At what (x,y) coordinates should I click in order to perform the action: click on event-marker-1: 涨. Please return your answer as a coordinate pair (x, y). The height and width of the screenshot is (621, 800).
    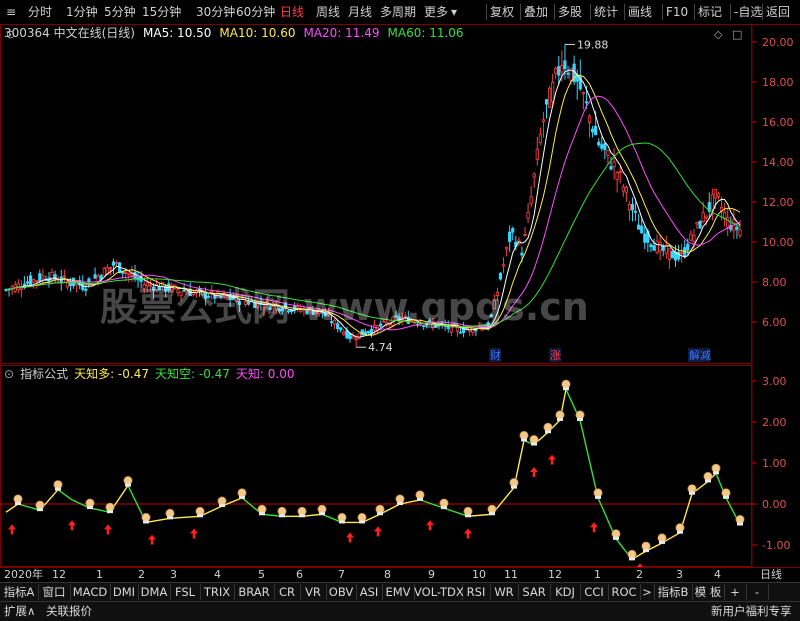
    Looking at the image, I should click on (555, 355).